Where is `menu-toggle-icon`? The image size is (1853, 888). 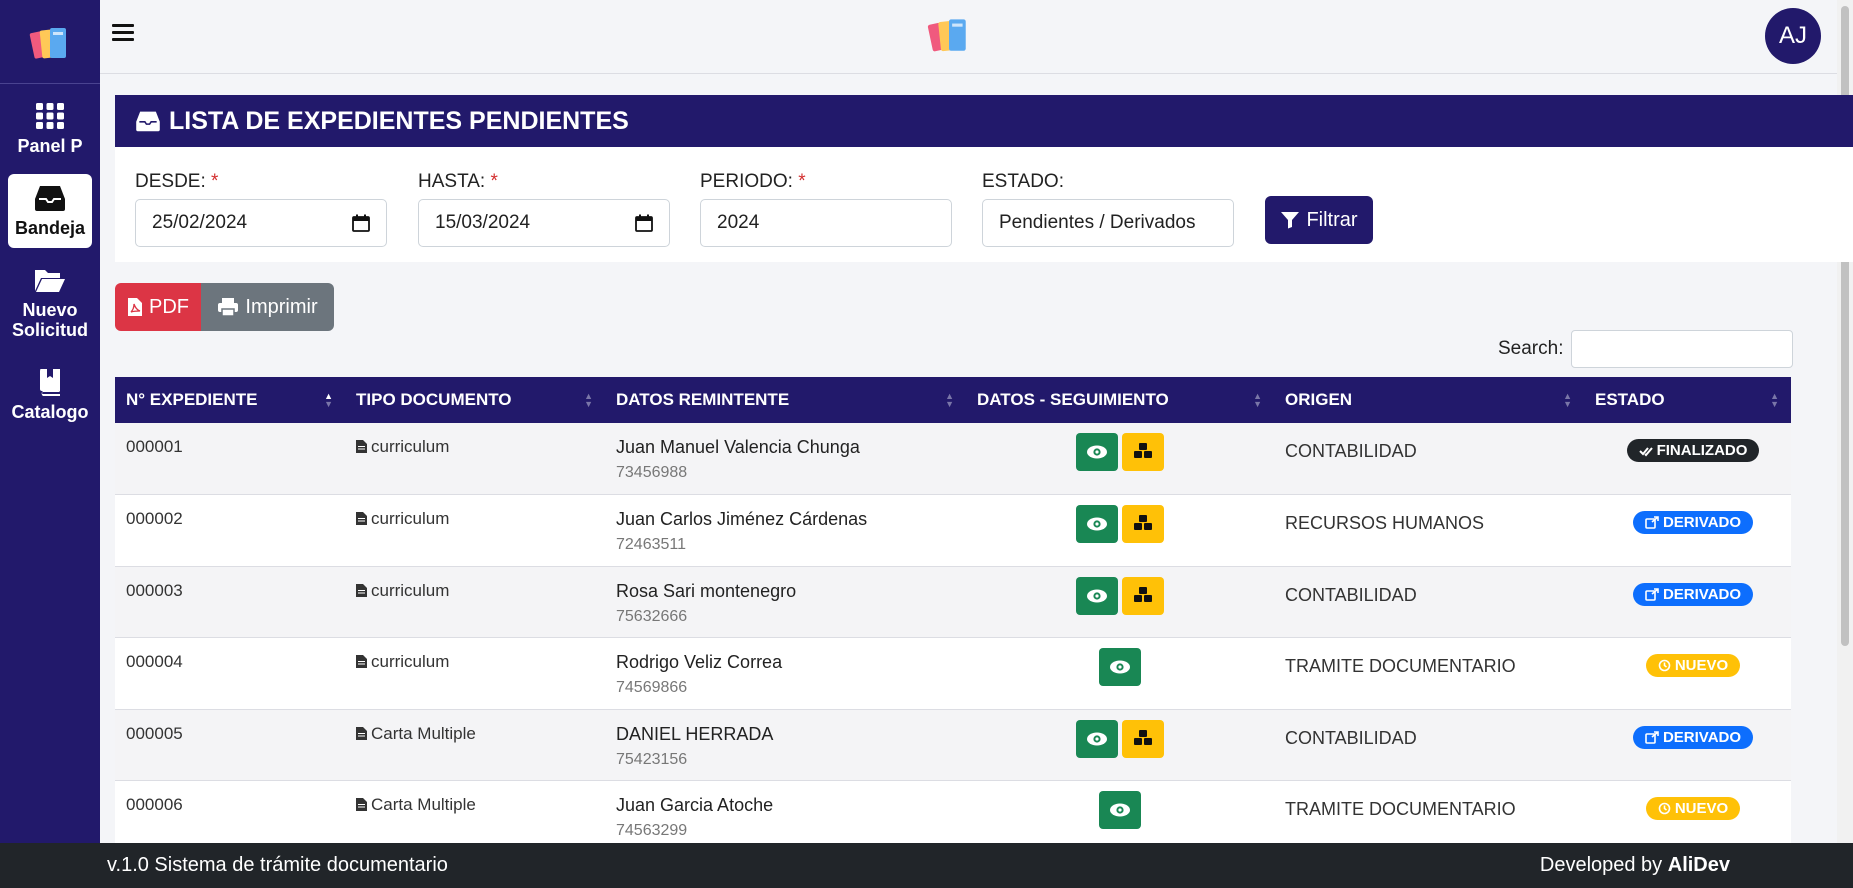 menu-toggle-icon is located at coordinates (123, 34).